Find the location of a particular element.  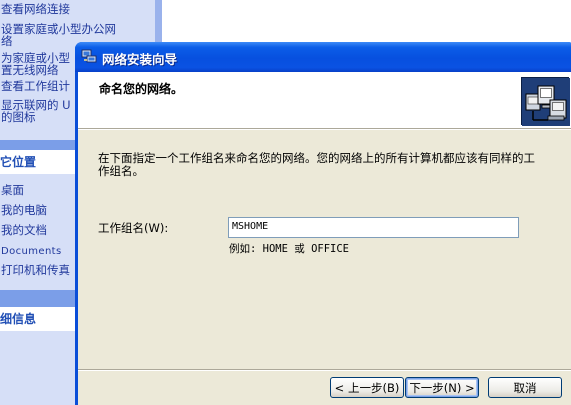

task-show-upnp-icons-cont: 的图标 is located at coordinates (18, 117).